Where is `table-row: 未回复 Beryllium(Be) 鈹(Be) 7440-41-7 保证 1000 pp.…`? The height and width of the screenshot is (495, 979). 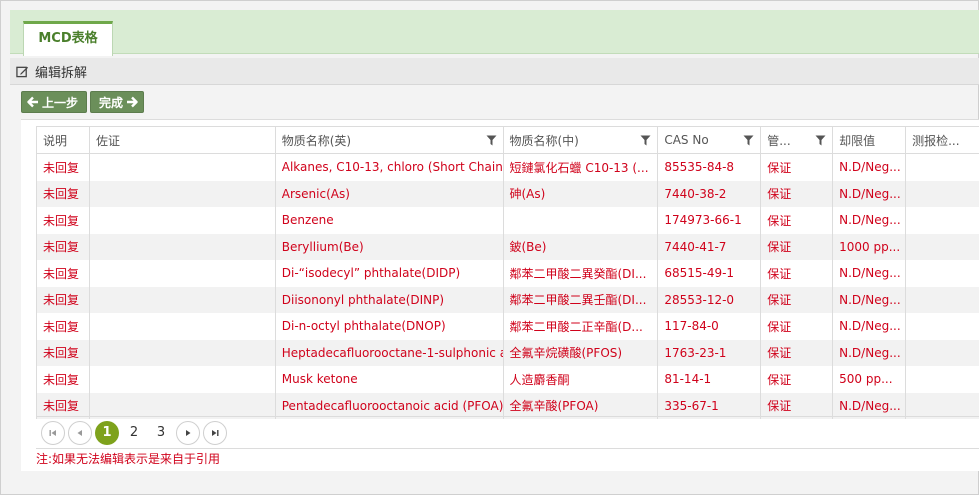 table-row: 未回复 Beryllium(Be) 鈹(Be) 7440-41-7 保证 1000 pp.… is located at coordinates (508, 246).